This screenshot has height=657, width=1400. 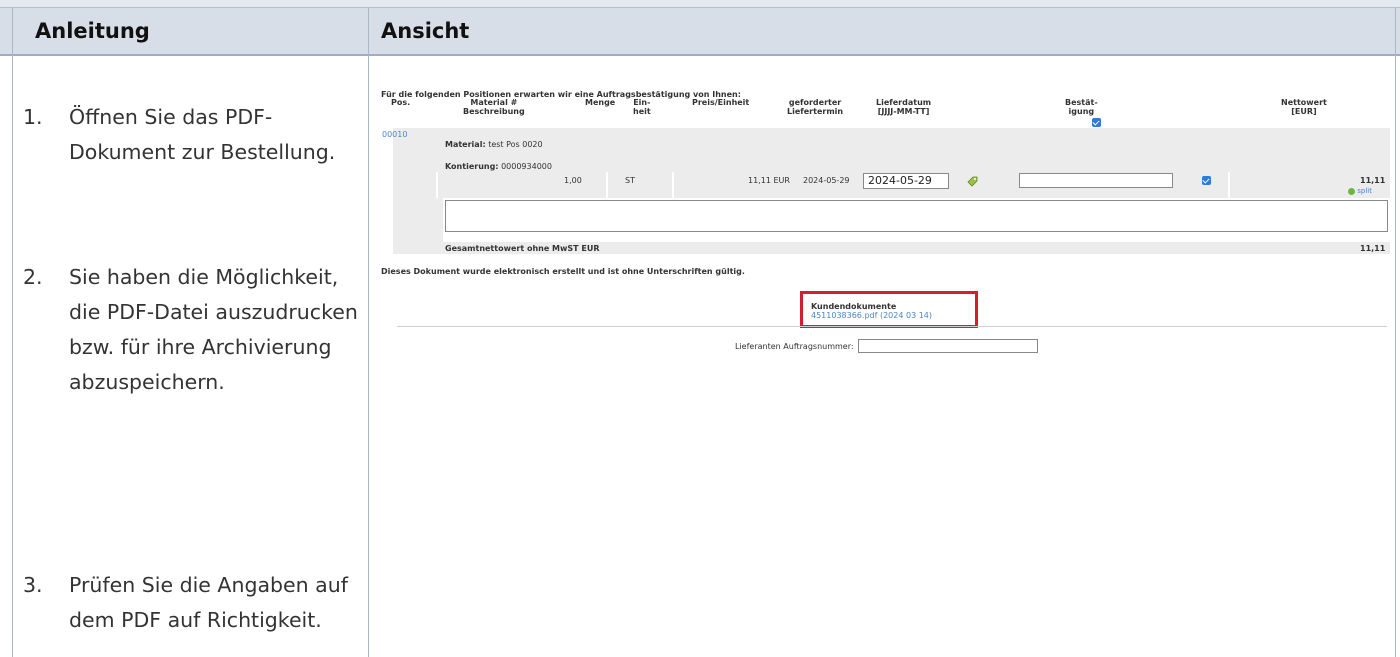 I want to click on col-bestaetigung: Bestät- igung, so click(x=1081, y=107).